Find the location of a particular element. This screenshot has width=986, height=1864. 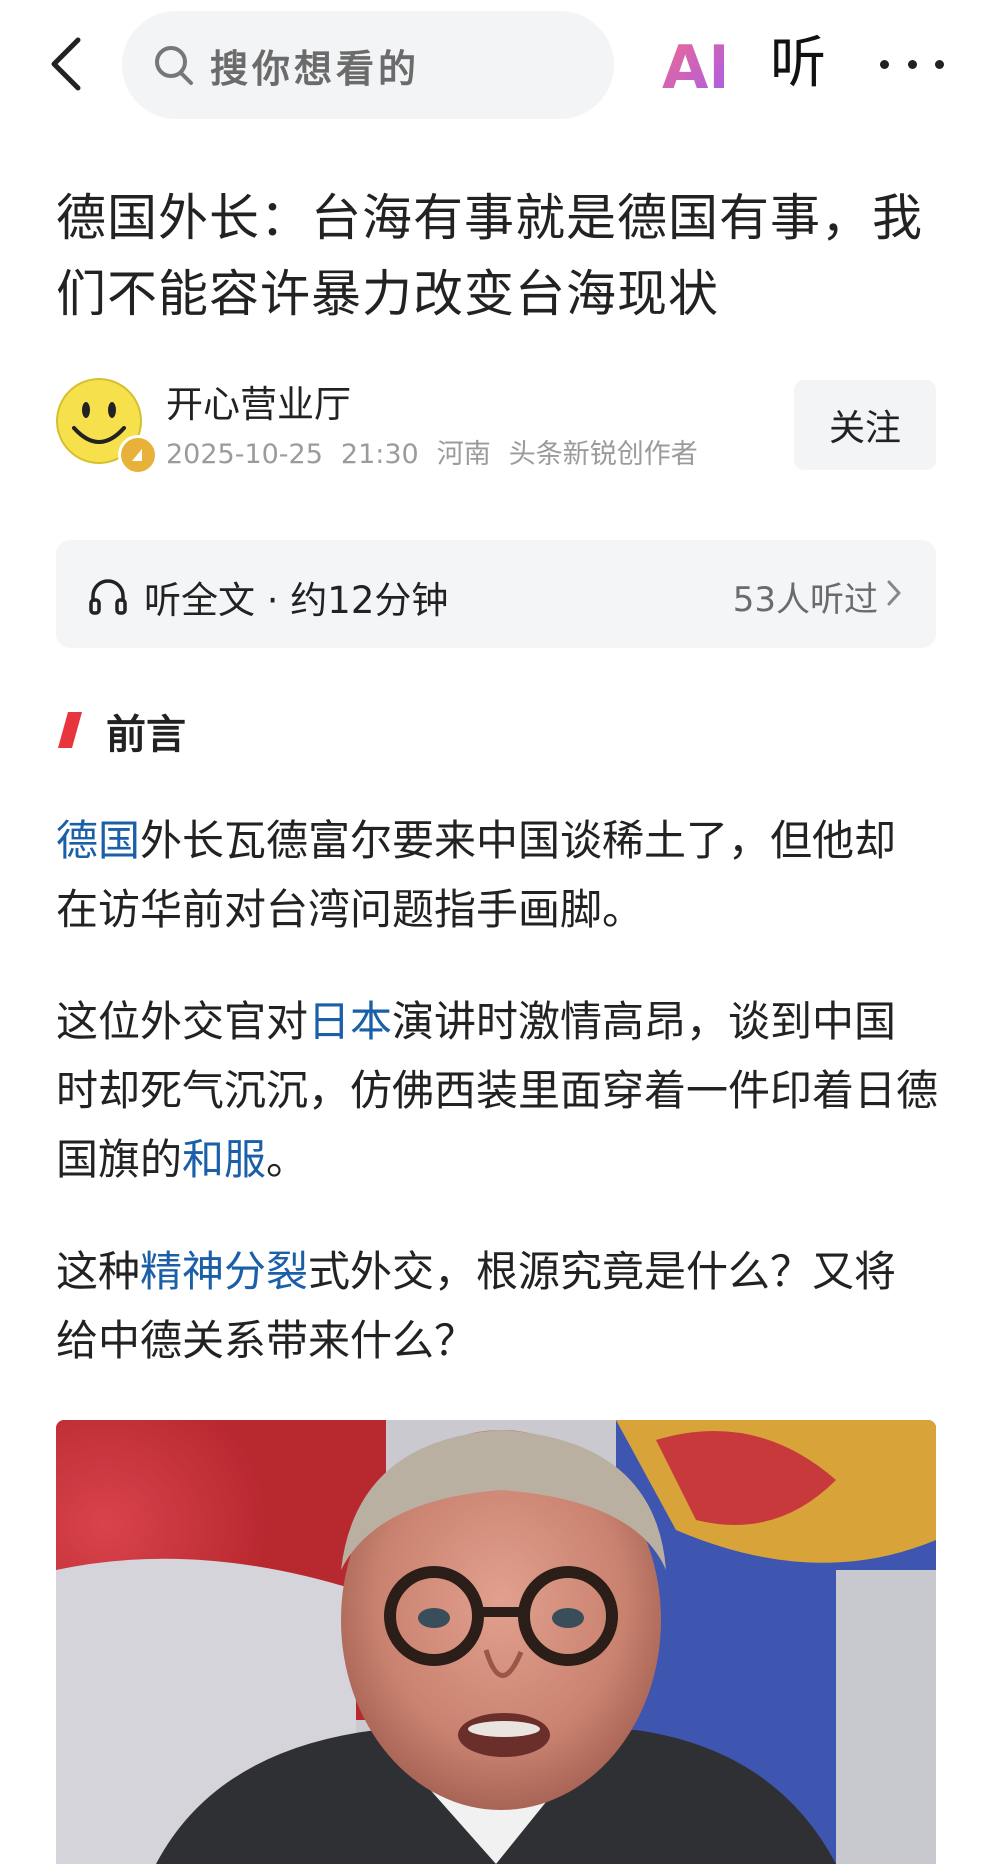

more-options-button is located at coordinates (912, 64).